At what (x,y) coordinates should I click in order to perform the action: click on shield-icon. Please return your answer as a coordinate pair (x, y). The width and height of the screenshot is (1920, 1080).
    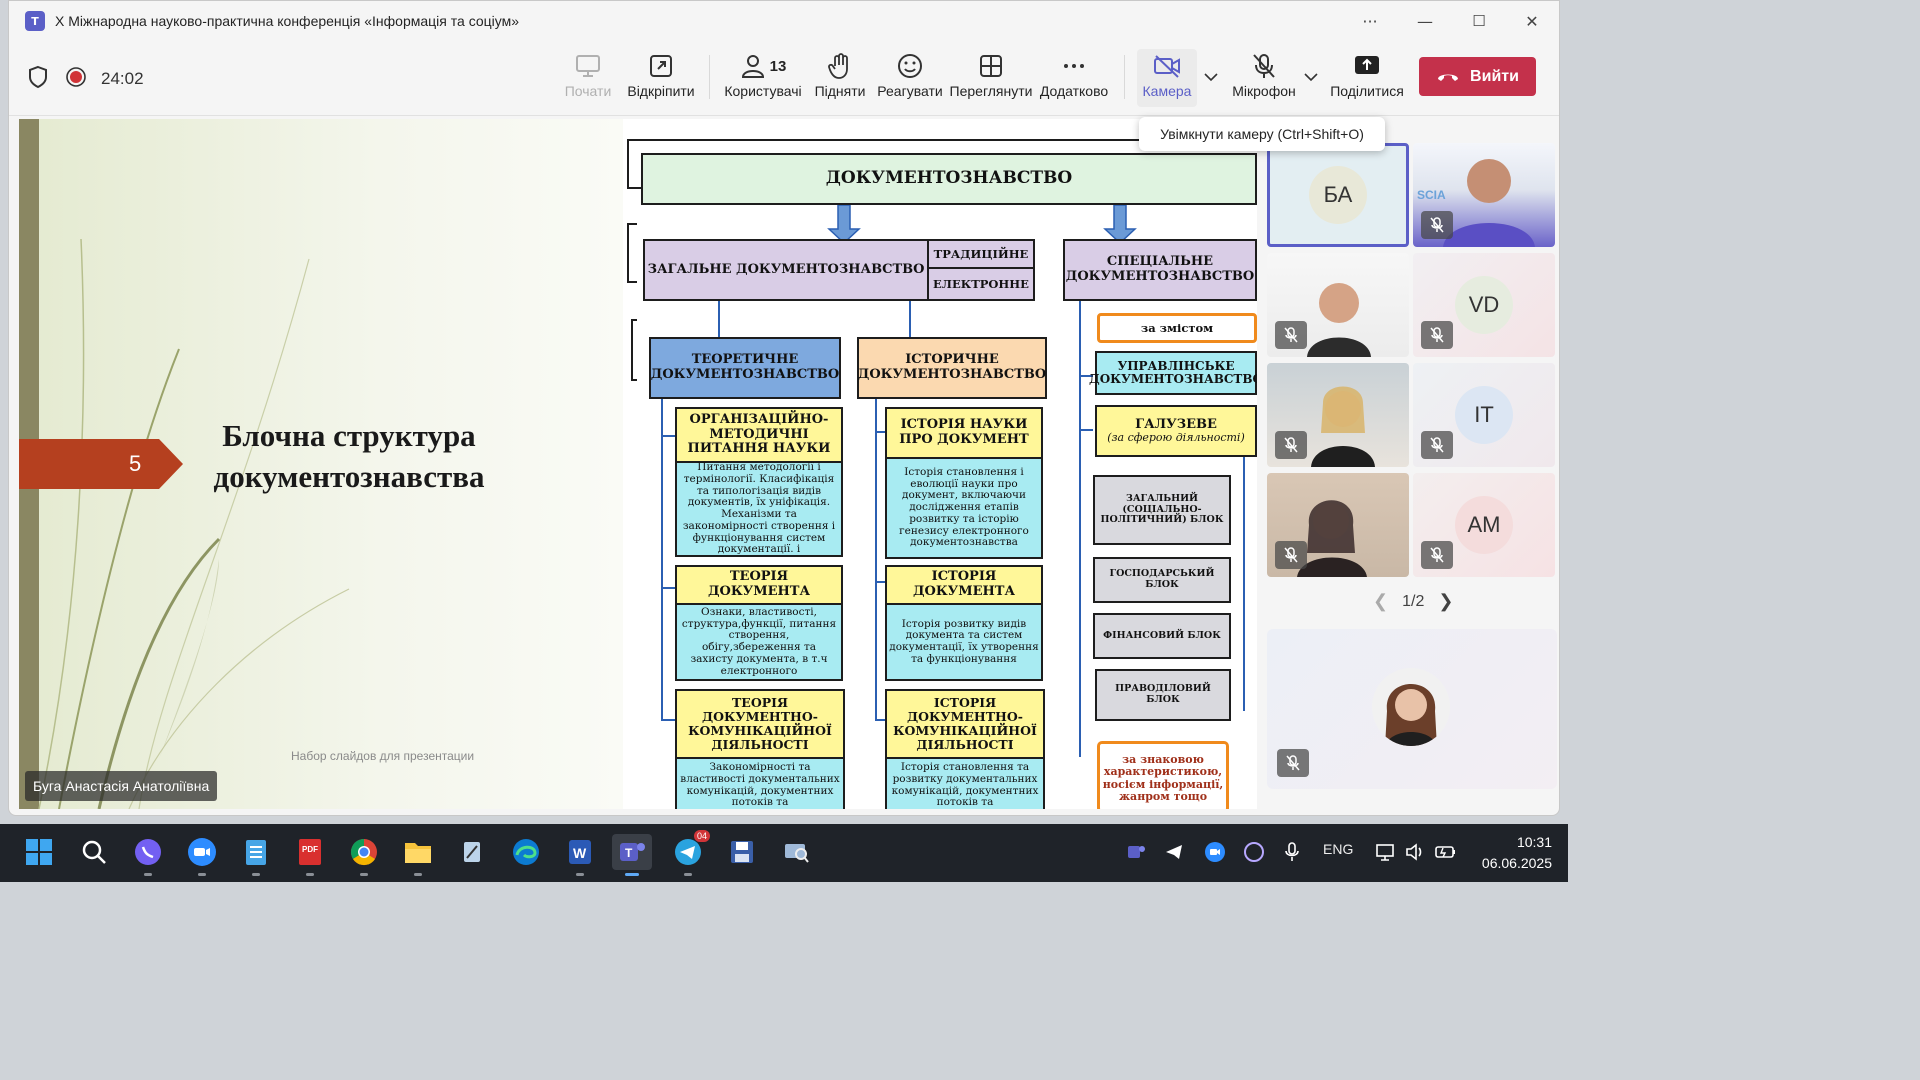
    Looking at the image, I should click on (38, 79).